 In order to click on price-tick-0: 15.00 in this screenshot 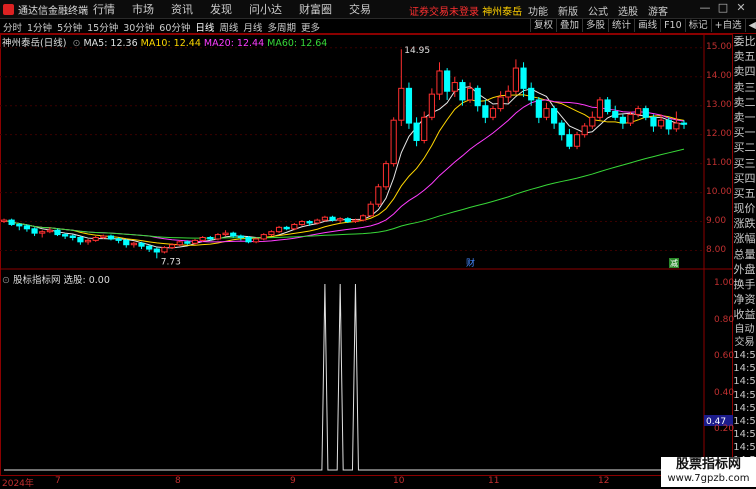, I will do `click(719, 46)`.